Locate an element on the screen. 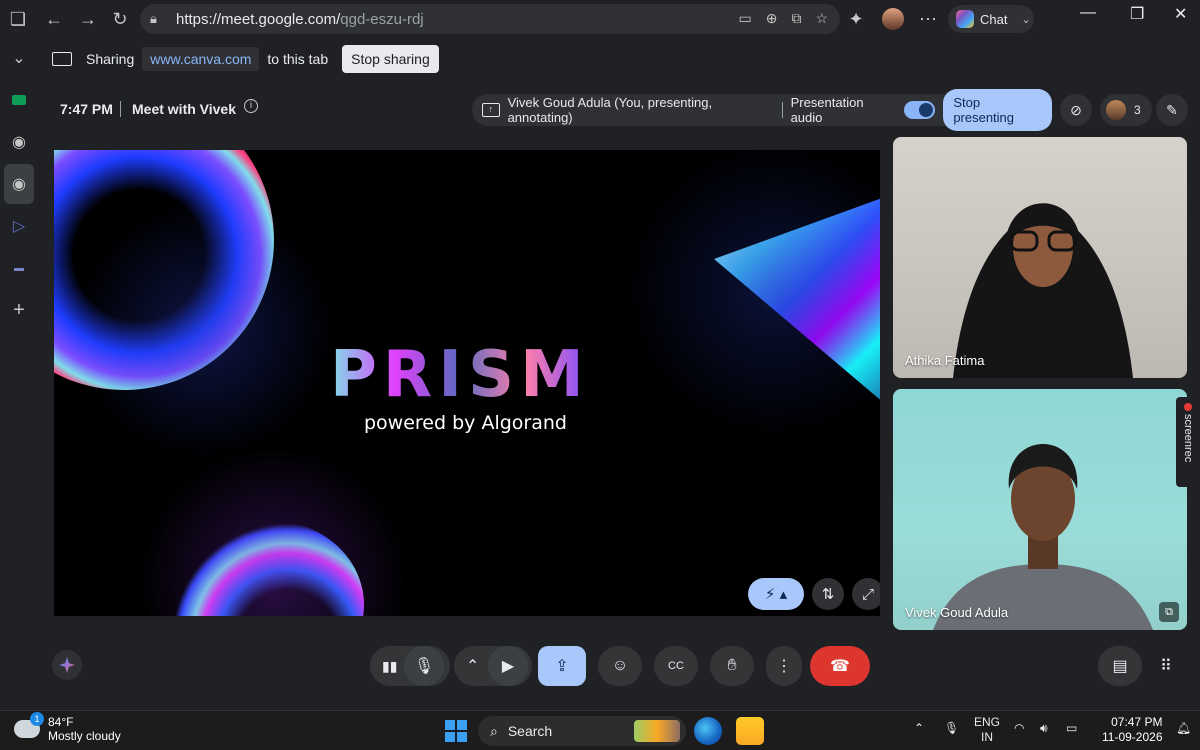  taskbar-search: ⌕ Search is located at coordinates (582, 731).